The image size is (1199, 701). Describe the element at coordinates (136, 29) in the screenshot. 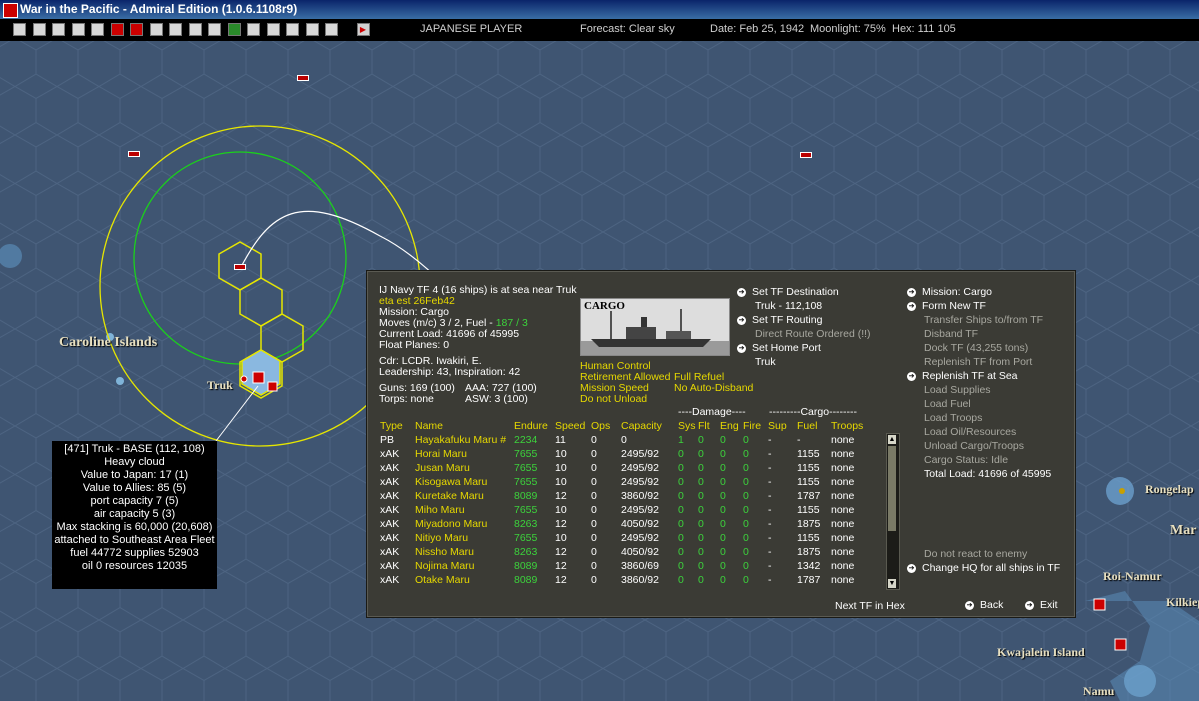

I see `plane-icon` at that location.